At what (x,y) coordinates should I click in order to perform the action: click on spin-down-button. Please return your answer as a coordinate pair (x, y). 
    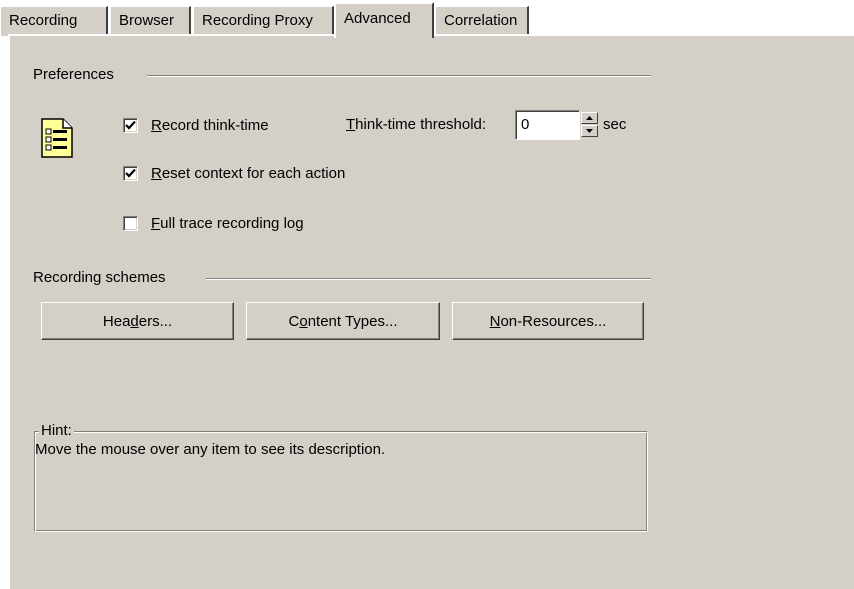
    Looking at the image, I should click on (589, 131).